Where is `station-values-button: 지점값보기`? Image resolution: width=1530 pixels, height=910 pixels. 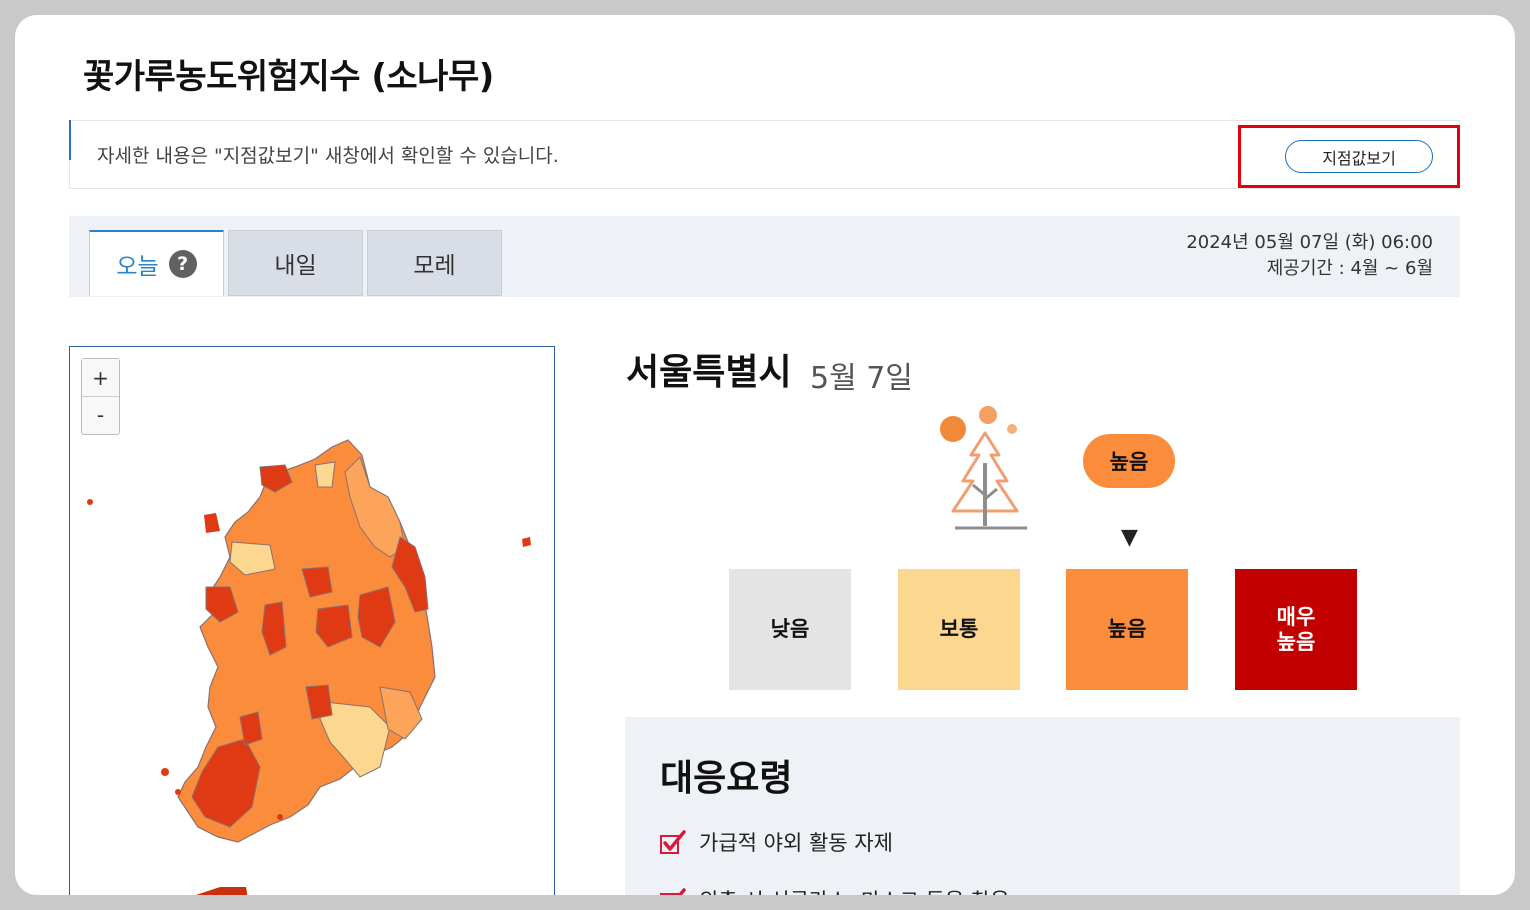 station-values-button: 지점값보기 is located at coordinates (1359, 156).